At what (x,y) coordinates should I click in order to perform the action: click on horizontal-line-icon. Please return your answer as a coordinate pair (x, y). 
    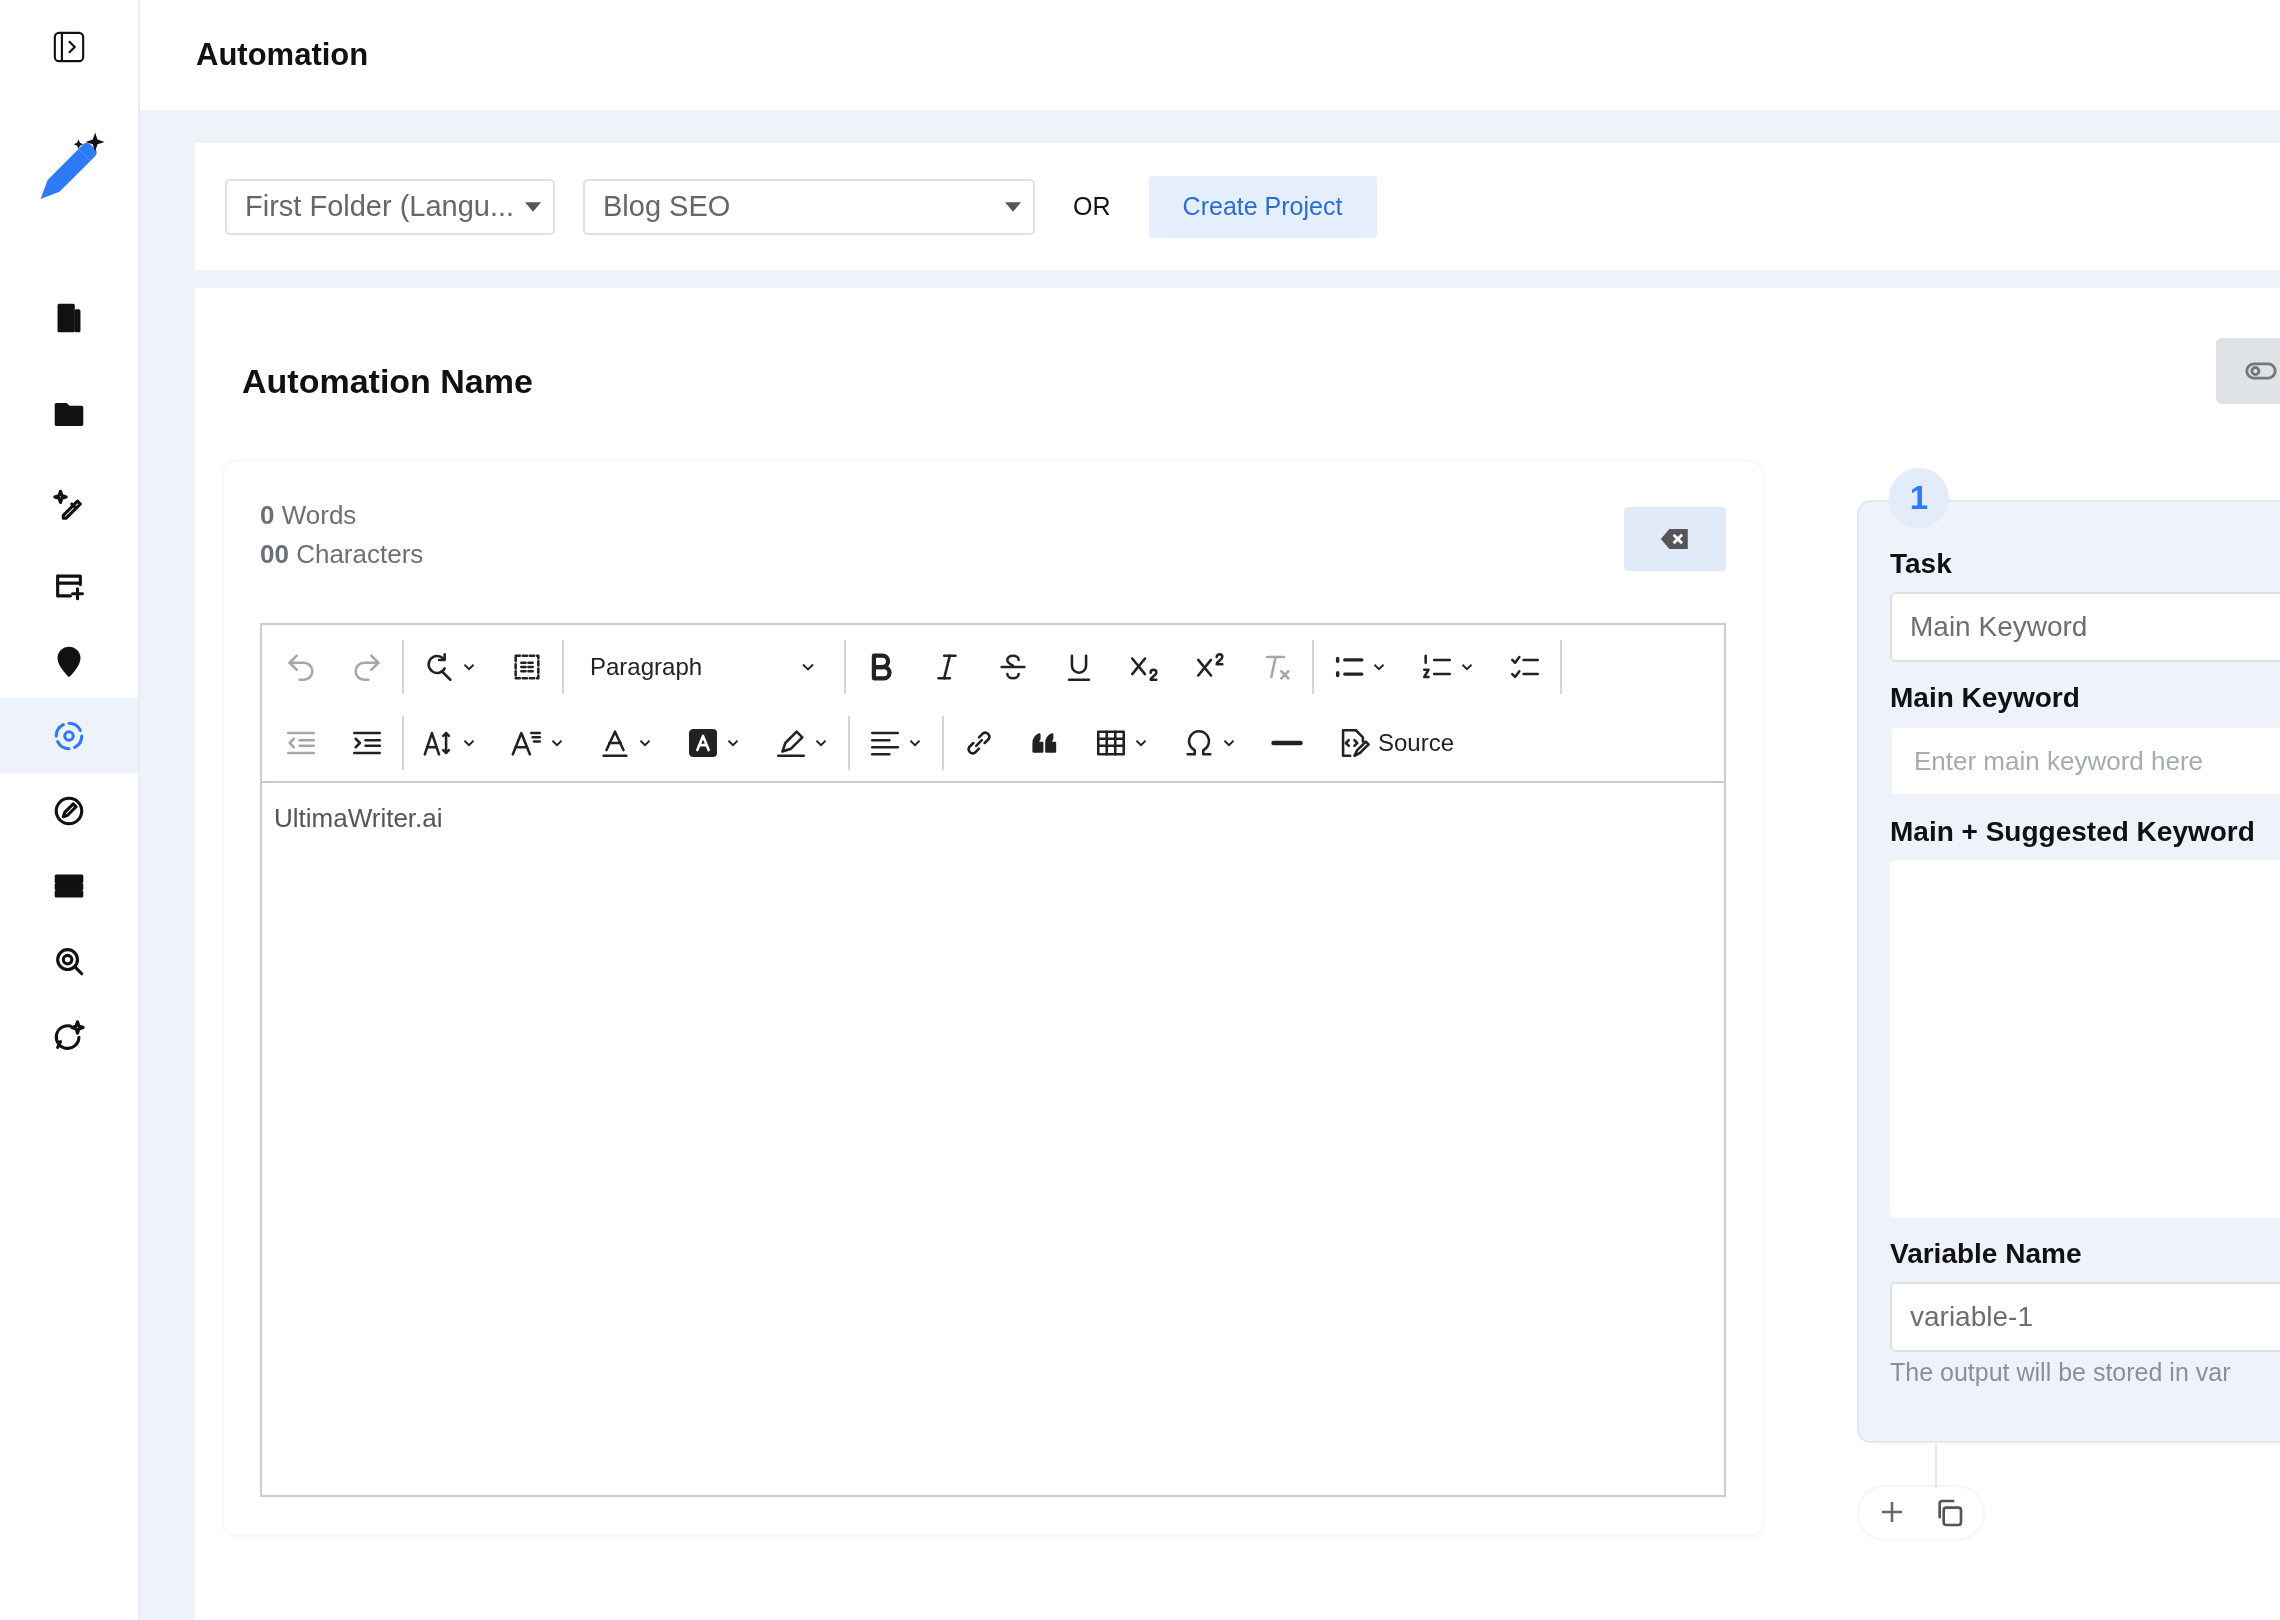
    Looking at the image, I should click on (1287, 743).